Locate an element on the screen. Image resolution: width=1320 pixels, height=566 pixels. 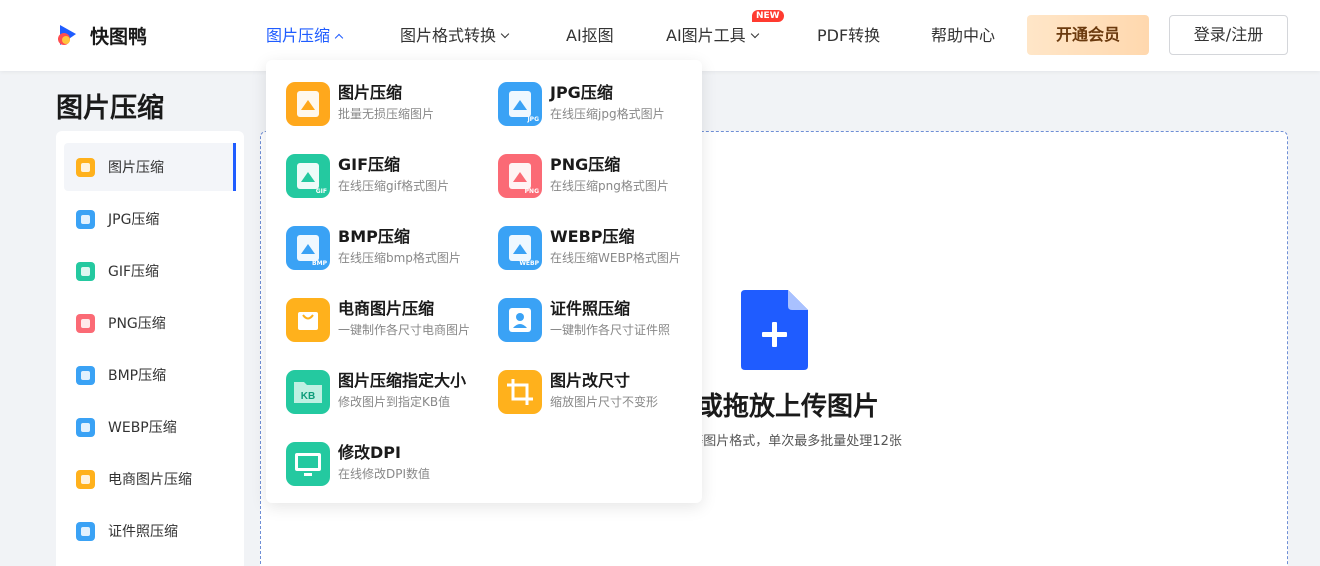
bmp-icon: BMP is located at coordinates (308, 248).